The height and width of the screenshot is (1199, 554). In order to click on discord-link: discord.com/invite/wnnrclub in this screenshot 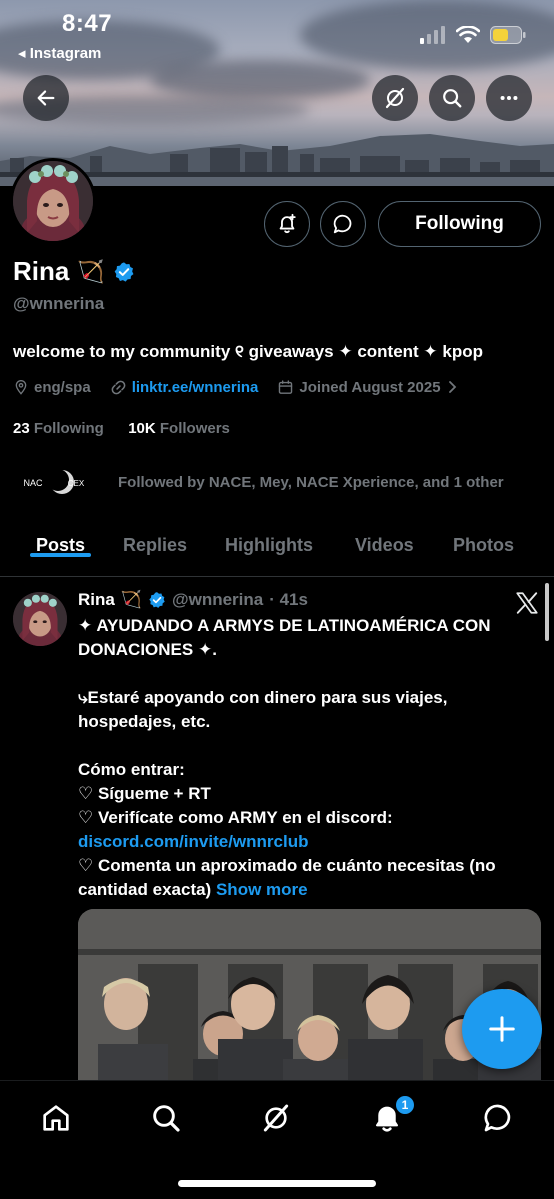, I will do `click(193, 841)`.